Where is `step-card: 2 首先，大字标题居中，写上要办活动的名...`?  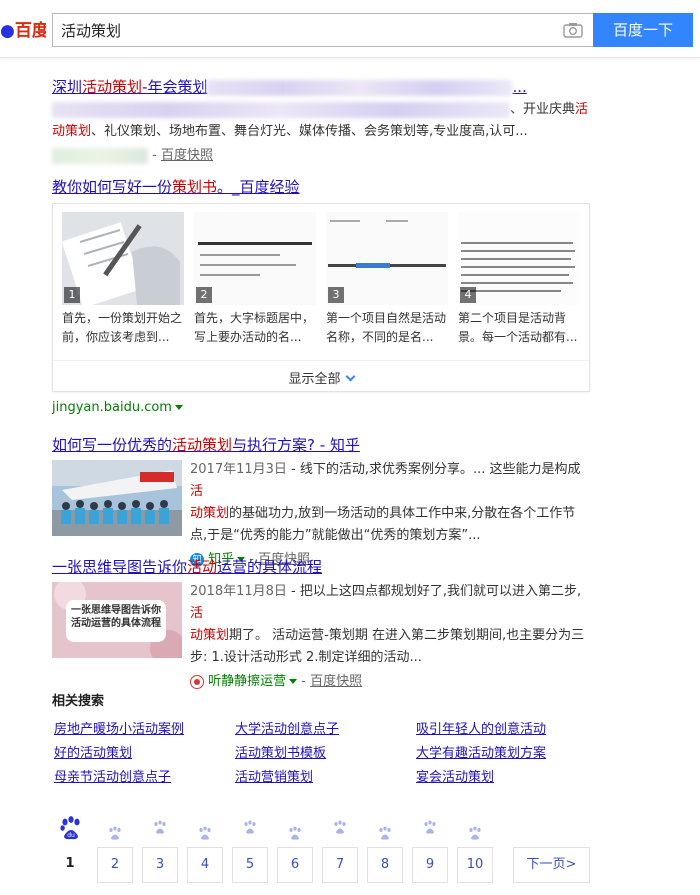
step-card: 2 首先，大字标题居中，写上要办活动的名... is located at coordinates (255, 279).